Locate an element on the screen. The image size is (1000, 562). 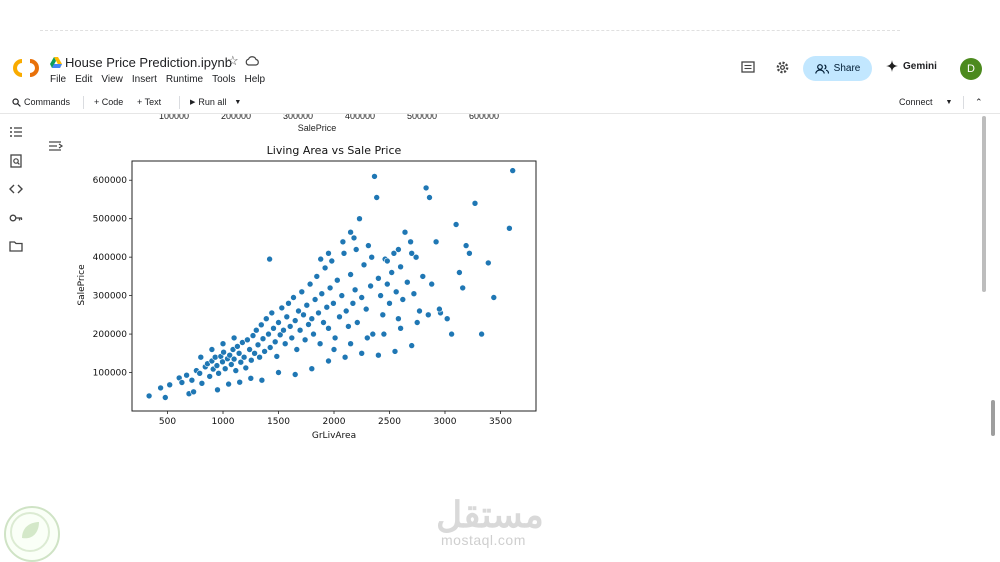
people-icon is located at coordinates (821, 68).